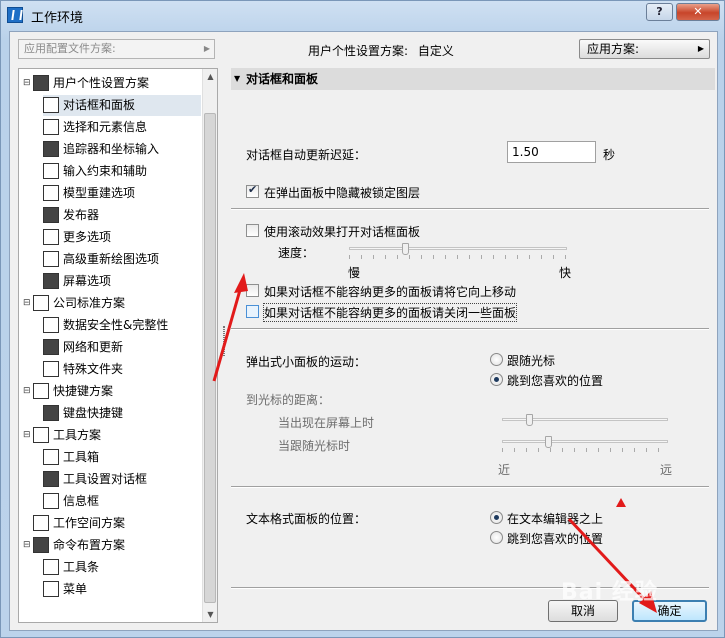  What do you see at coordinates (362, 15) in the screenshot?
I see `title-bar: 工作环境 ? ✕` at bounding box center [362, 15].